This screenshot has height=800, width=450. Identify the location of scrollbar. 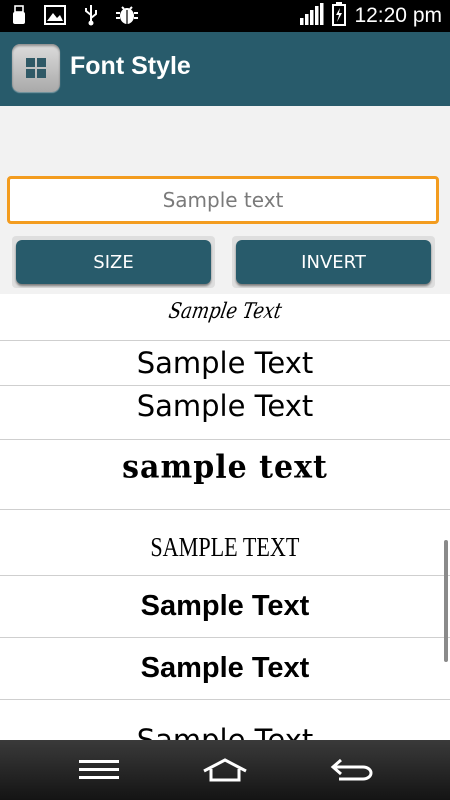
(446, 601).